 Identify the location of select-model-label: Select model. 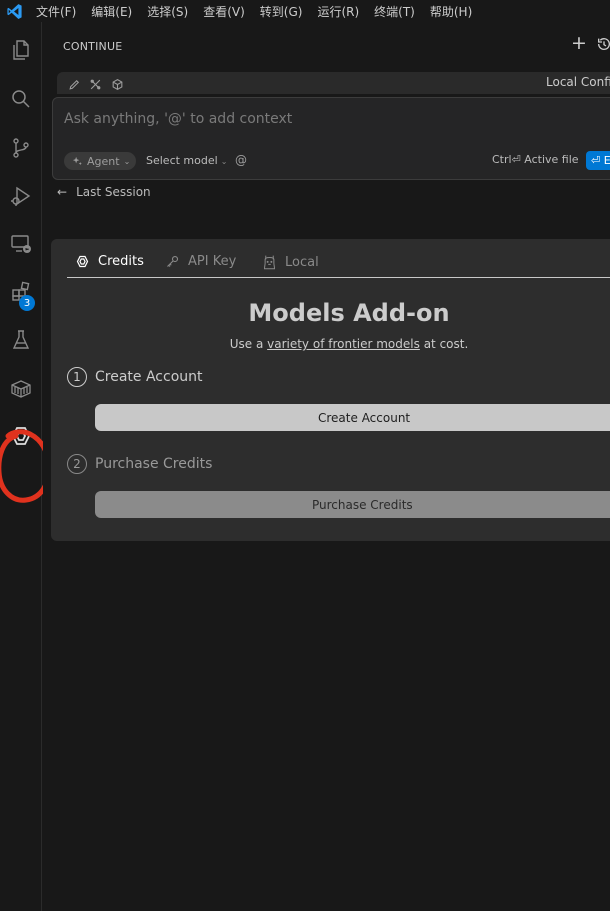
(182, 160).